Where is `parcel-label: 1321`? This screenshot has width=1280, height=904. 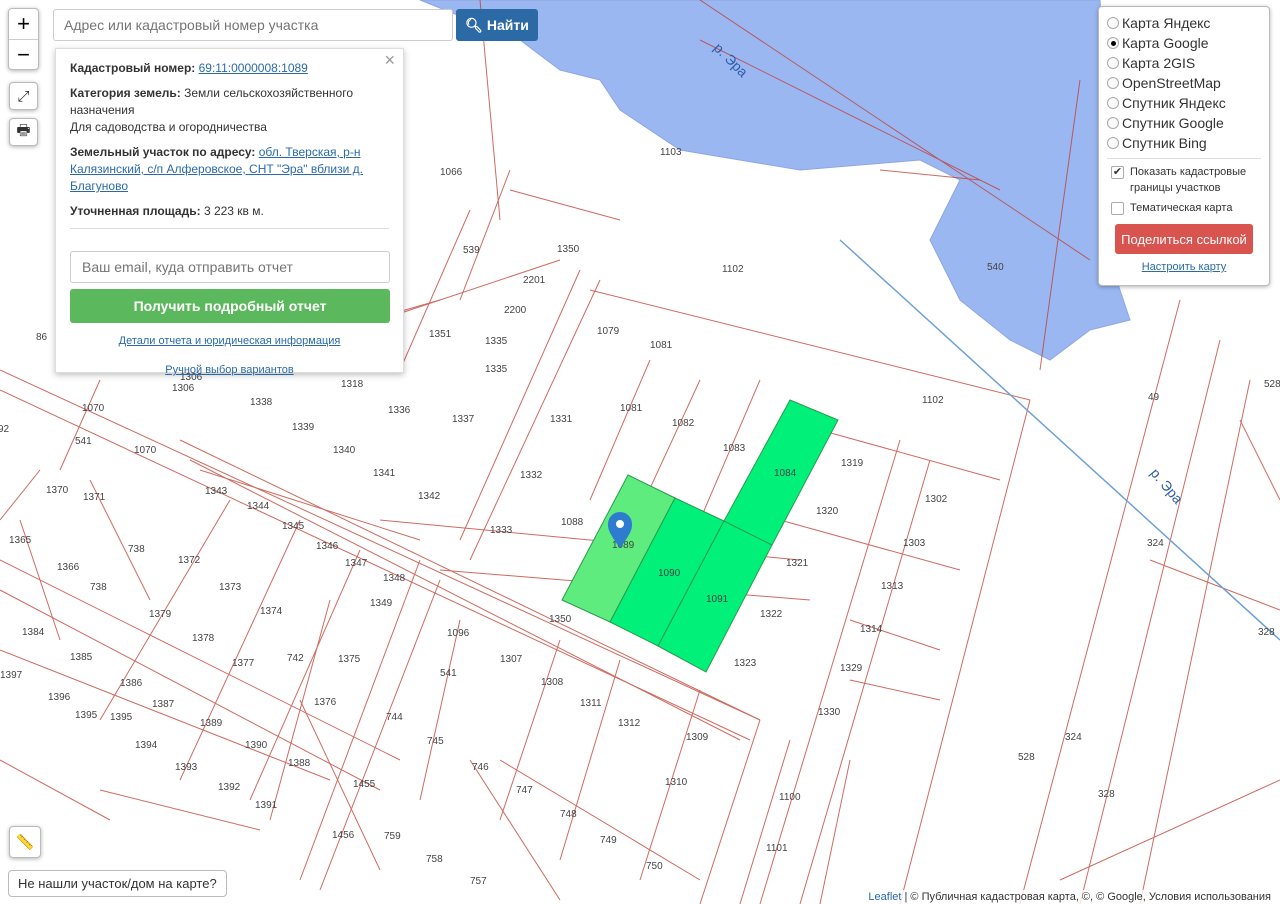 parcel-label: 1321 is located at coordinates (797, 563).